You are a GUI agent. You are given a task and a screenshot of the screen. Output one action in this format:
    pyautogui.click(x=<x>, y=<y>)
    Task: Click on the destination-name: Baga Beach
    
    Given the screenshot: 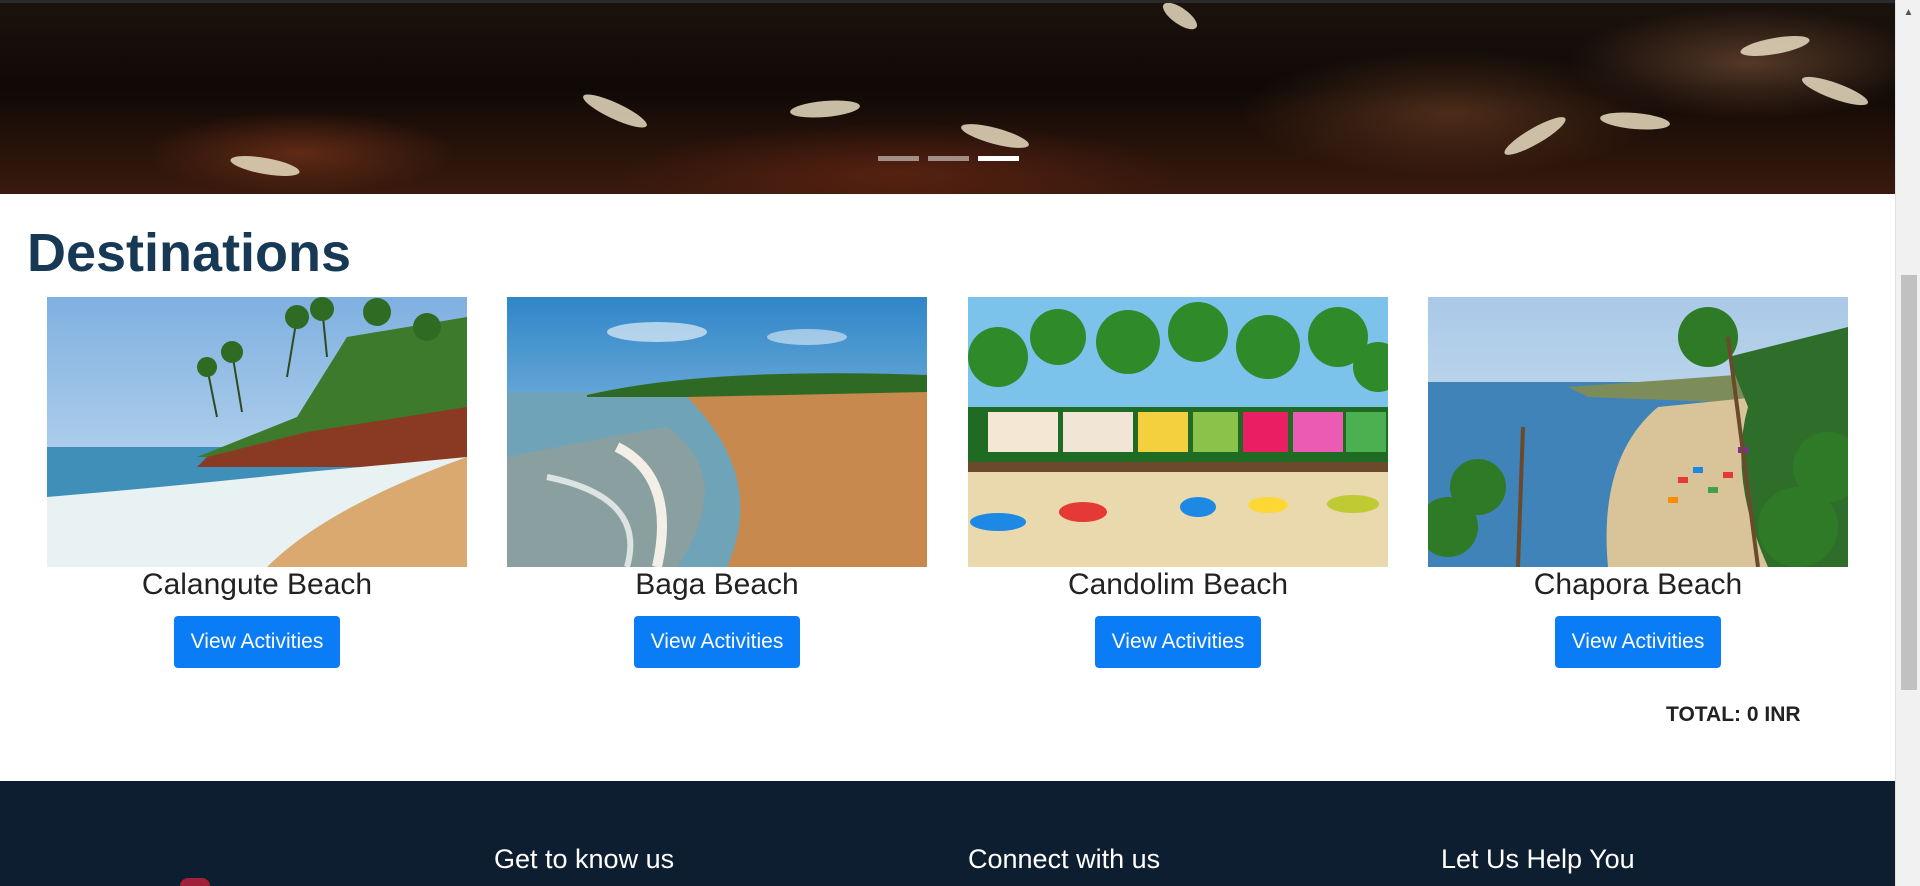 What is the action you would take?
    pyautogui.click(x=717, y=584)
    